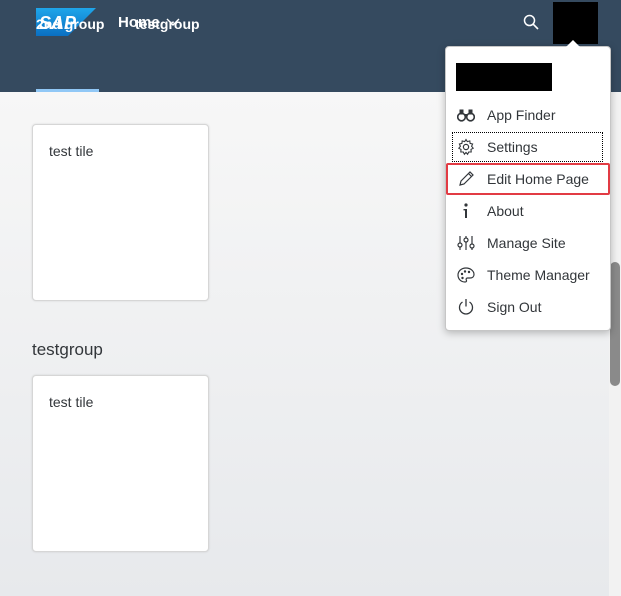 This screenshot has width=621, height=596. I want to click on sliders-icon, so click(466, 243).